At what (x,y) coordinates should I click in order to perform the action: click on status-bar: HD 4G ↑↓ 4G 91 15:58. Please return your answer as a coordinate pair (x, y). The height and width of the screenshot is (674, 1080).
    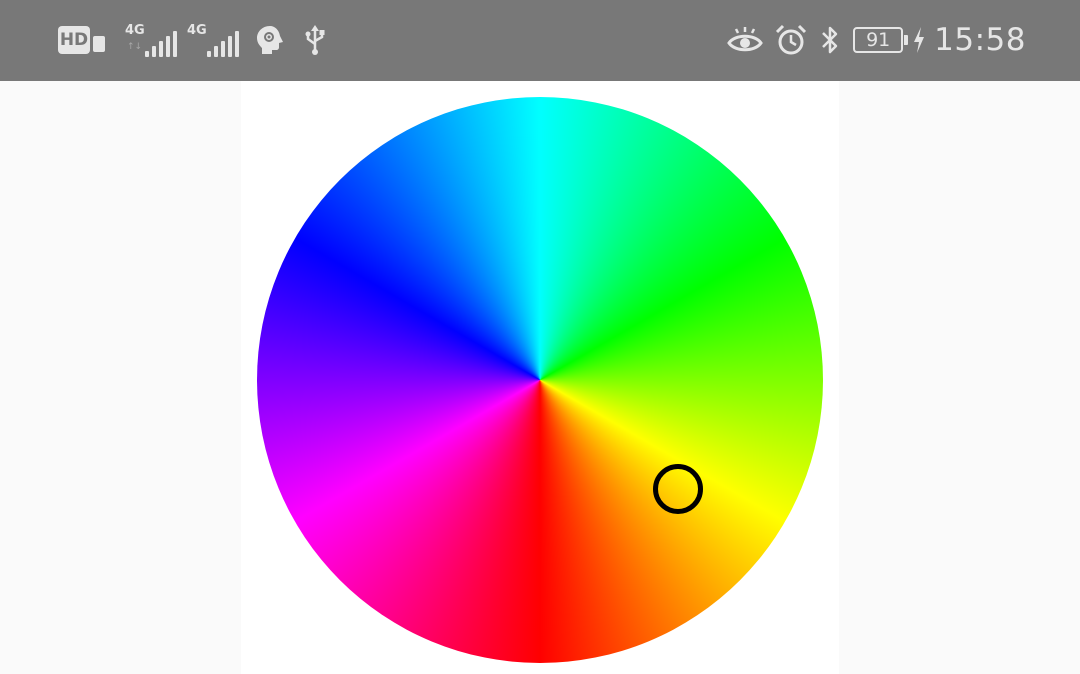
    Looking at the image, I should click on (540, 40).